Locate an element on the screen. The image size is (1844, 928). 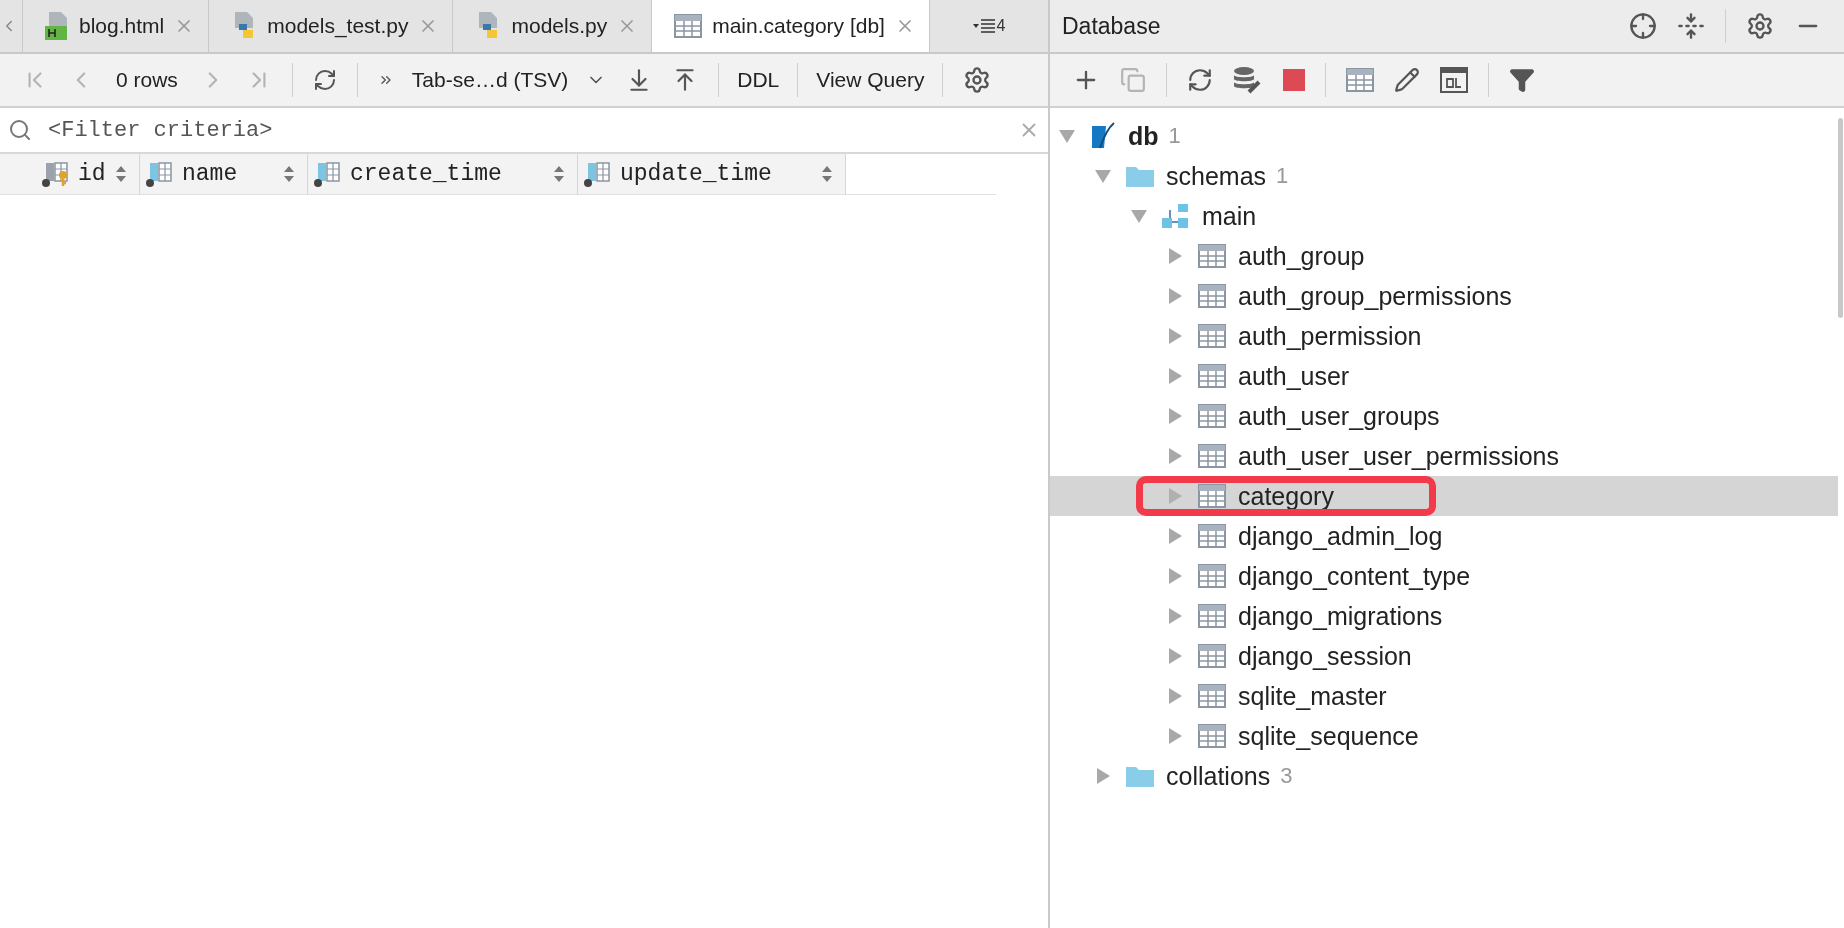
column-header: id is located at coordinates (70, 174).